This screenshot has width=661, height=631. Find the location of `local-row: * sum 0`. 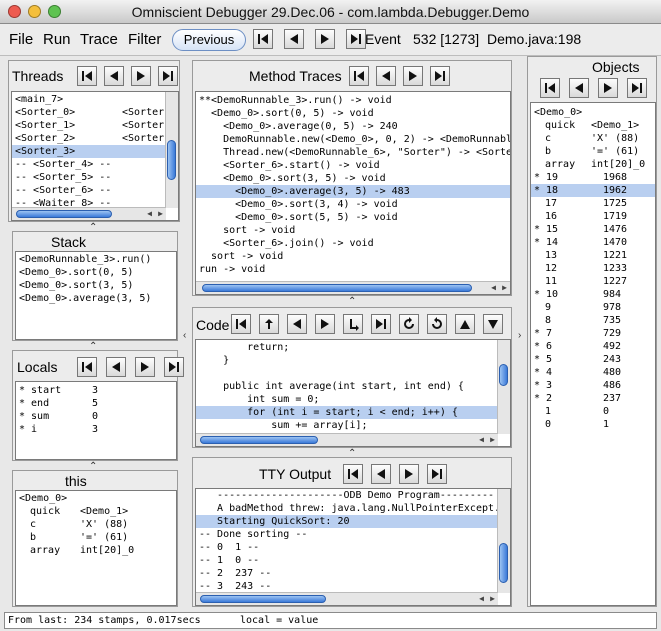

local-row: * sum 0 is located at coordinates (96, 416).